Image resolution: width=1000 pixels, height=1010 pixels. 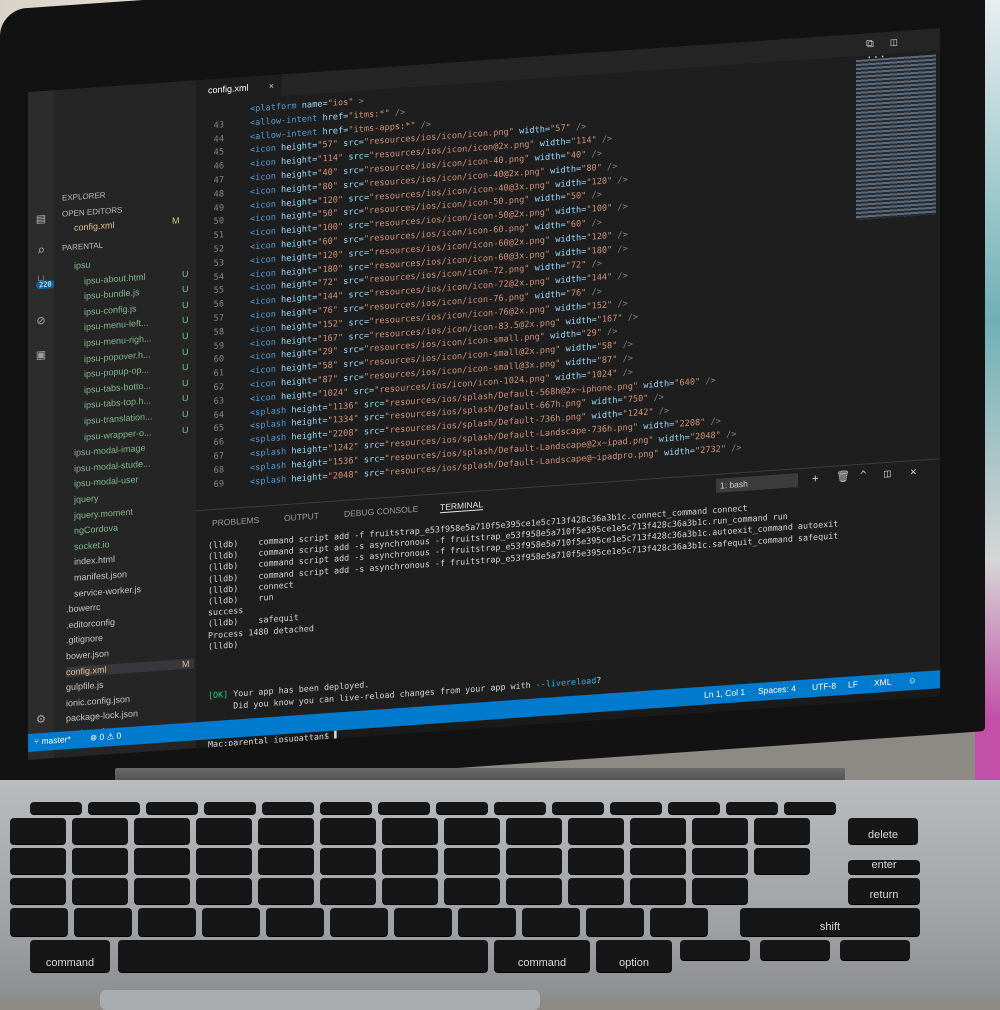 What do you see at coordinates (815, 478) in the screenshot?
I see `new-terminal-icon: +` at bounding box center [815, 478].